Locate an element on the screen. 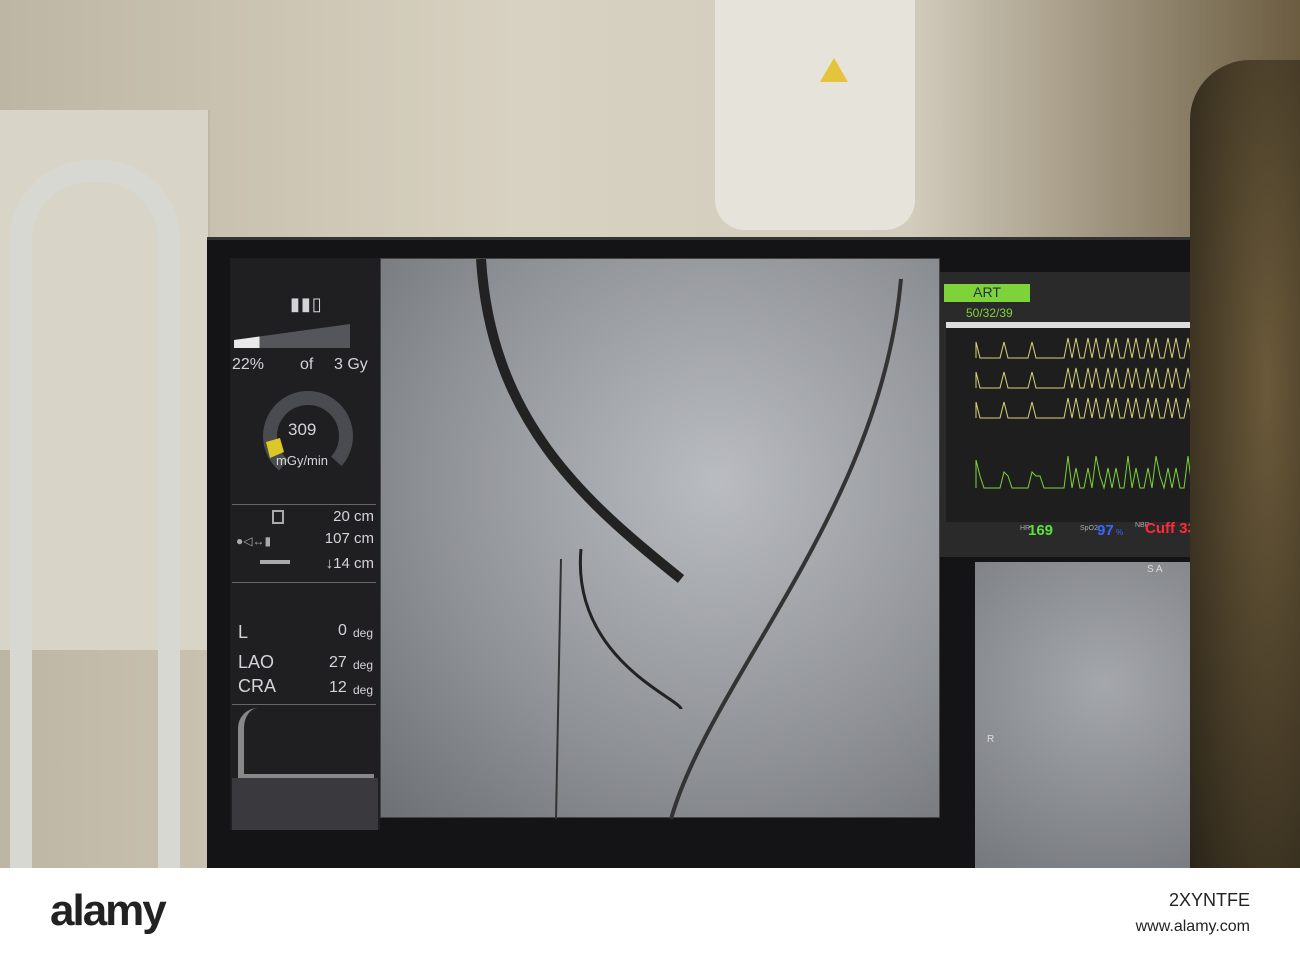 The height and width of the screenshot is (957, 1300). exposure-icon: ▮▮▯ is located at coordinates (306, 304).